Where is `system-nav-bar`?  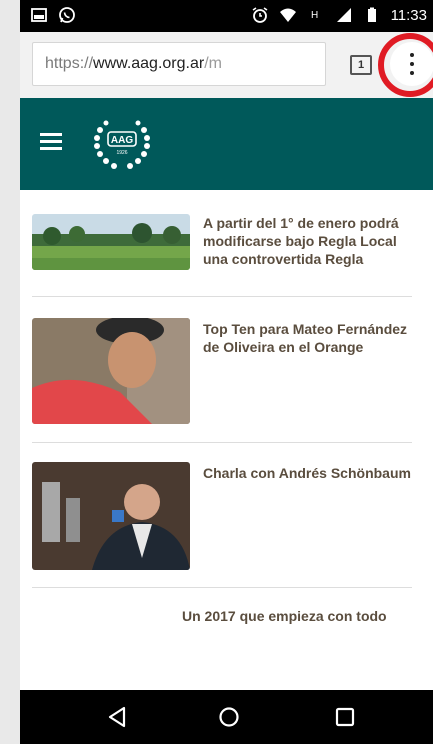 system-nav-bar is located at coordinates (226, 717).